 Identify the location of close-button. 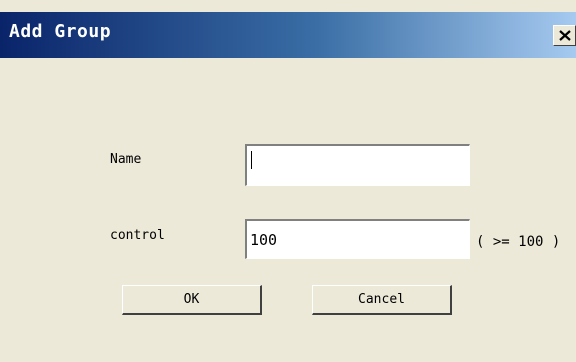
(564, 35).